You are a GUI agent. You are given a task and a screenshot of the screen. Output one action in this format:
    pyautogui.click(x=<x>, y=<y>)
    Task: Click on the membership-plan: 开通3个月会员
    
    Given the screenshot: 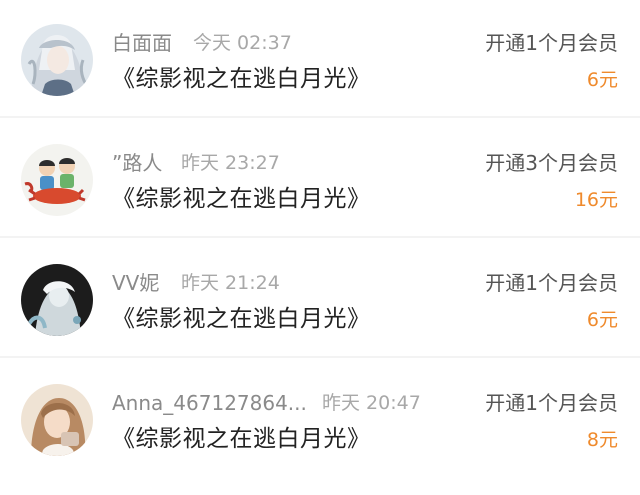 What is the action you would take?
    pyautogui.click(x=551, y=163)
    